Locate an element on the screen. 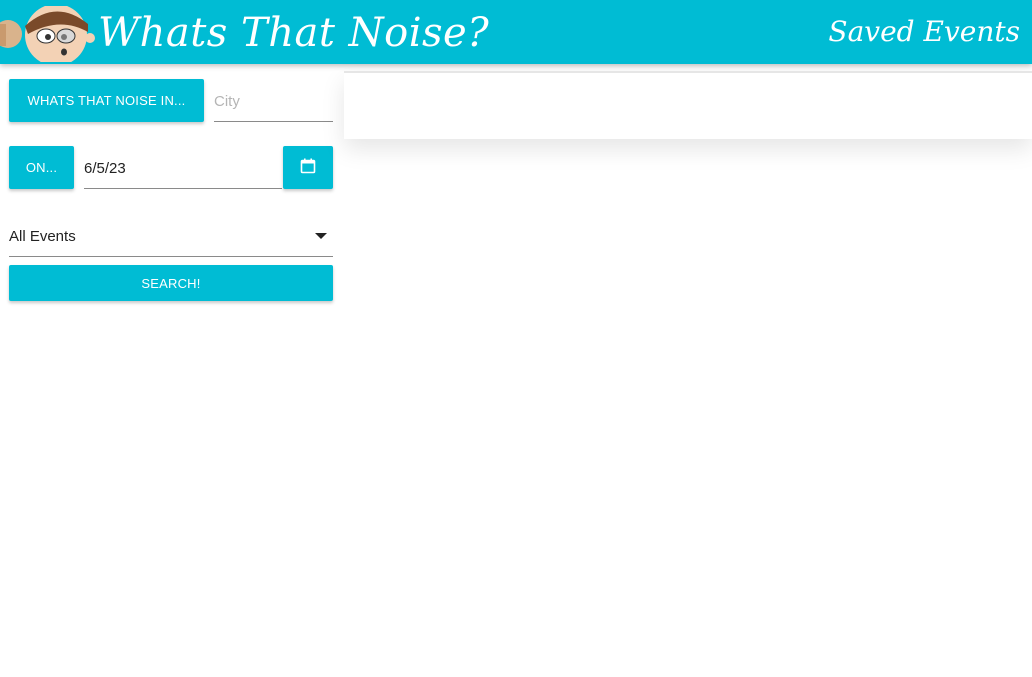 The image size is (1032, 677). date-field-container is located at coordinates (183, 168).